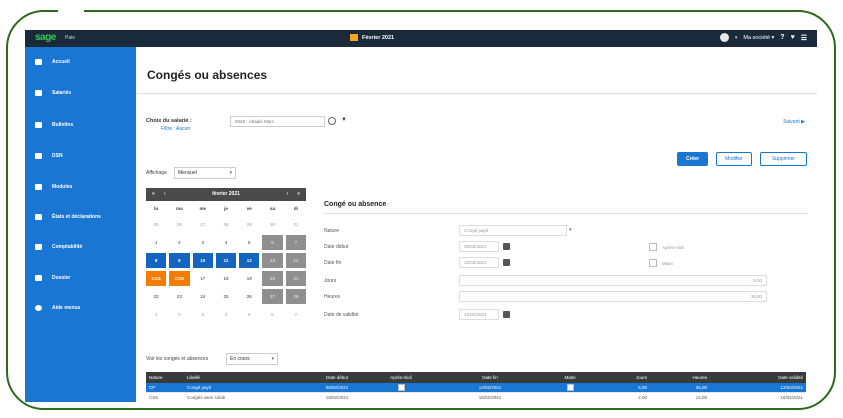 This screenshot has height=418, width=843. What do you see at coordinates (692, 159) in the screenshot?
I see `create-button: Créer` at bounding box center [692, 159].